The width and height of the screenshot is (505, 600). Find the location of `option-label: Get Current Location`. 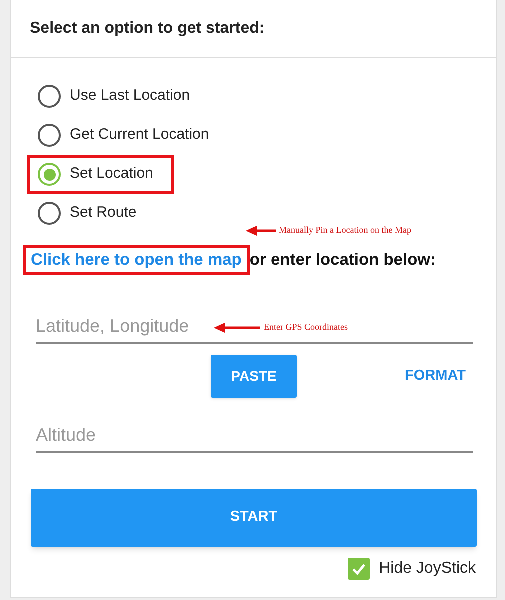

option-label: Get Current Location is located at coordinates (140, 135).